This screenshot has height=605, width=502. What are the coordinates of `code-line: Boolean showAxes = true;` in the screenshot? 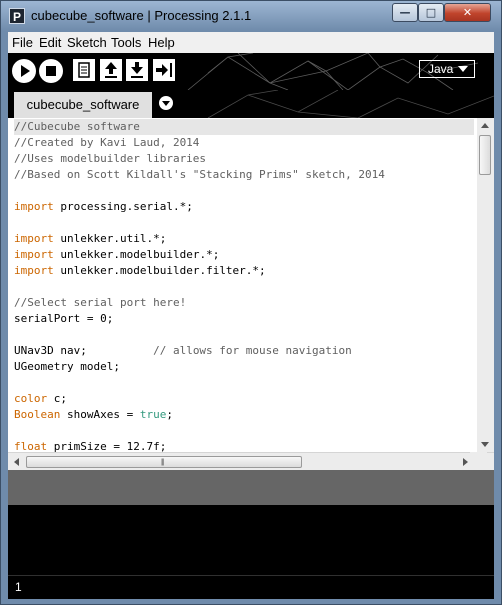 It's located at (244, 415).